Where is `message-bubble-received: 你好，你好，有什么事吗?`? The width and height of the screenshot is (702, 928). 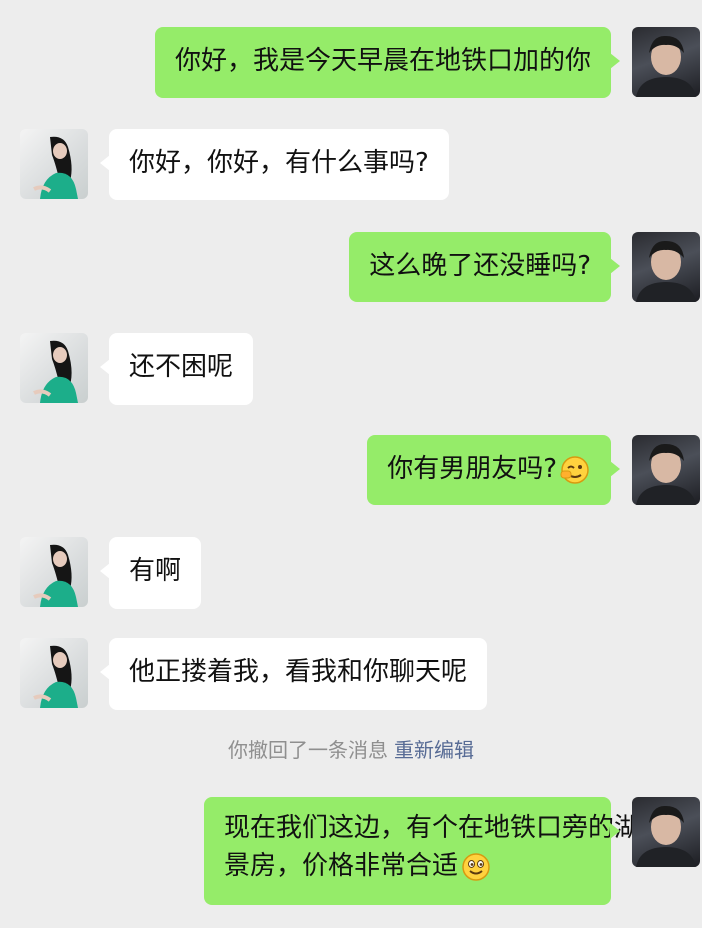
message-bubble-received: 你好，你好，有什么事吗? is located at coordinates (274, 164).